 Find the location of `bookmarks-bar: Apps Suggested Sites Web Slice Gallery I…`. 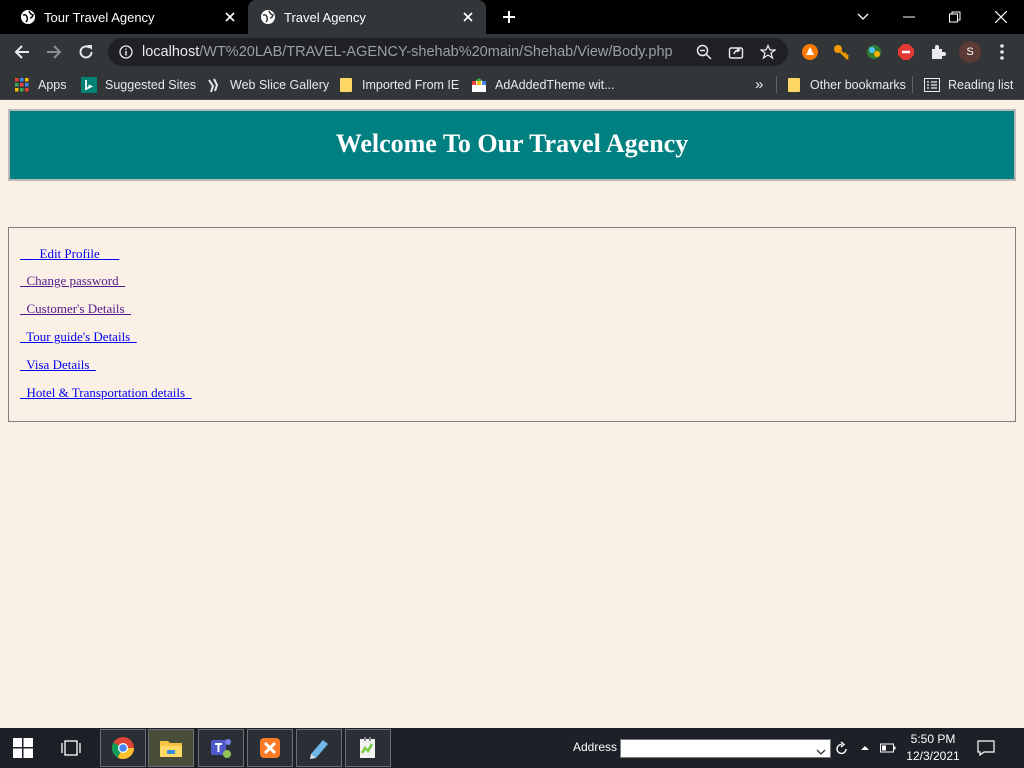

bookmarks-bar: Apps Suggested Sites Web Slice Gallery I… is located at coordinates (512, 85).